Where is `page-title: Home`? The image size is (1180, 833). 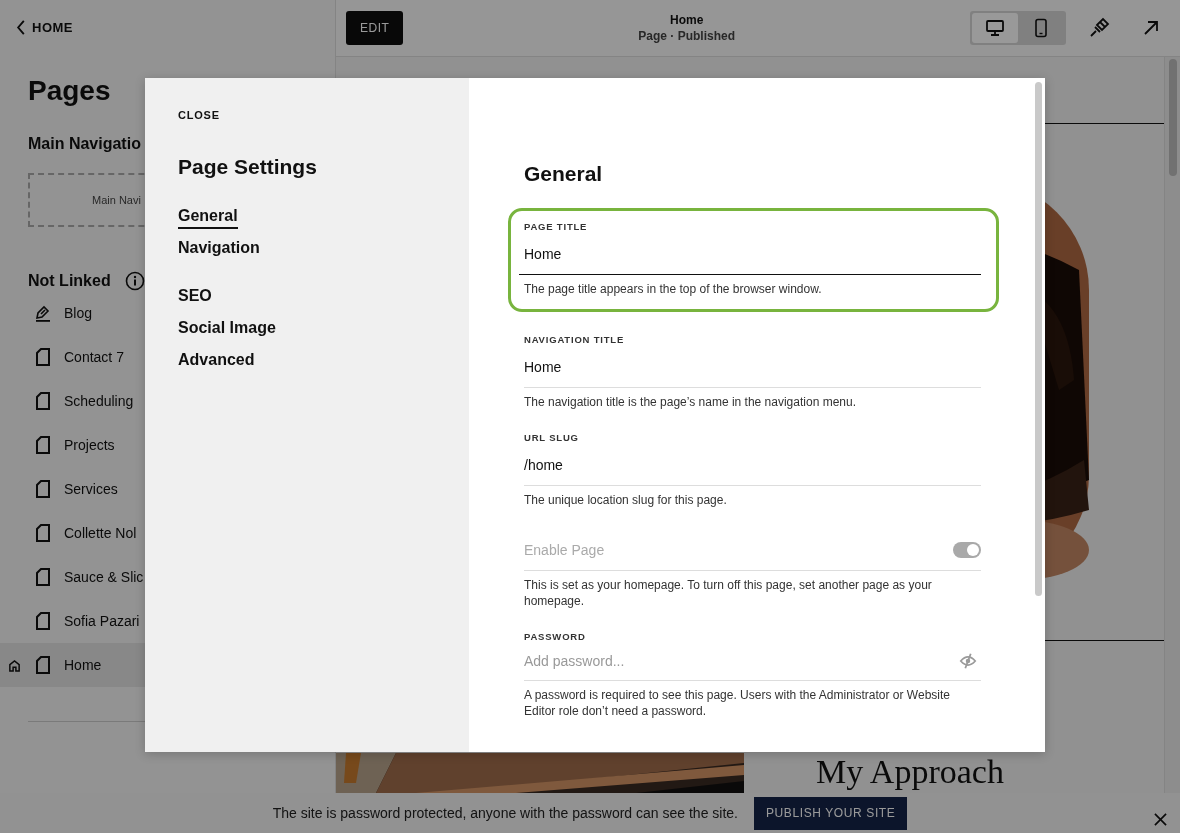 page-title: Home is located at coordinates (687, 20).